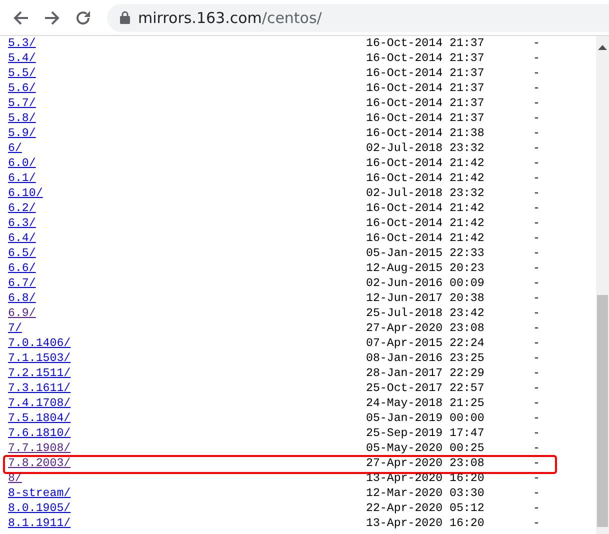 The height and width of the screenshot is (534, 609). Describe the element at coordinates (425, 133) in the screenshot. I see `modified-date: 16-Oct-2014 21:38` at that location.